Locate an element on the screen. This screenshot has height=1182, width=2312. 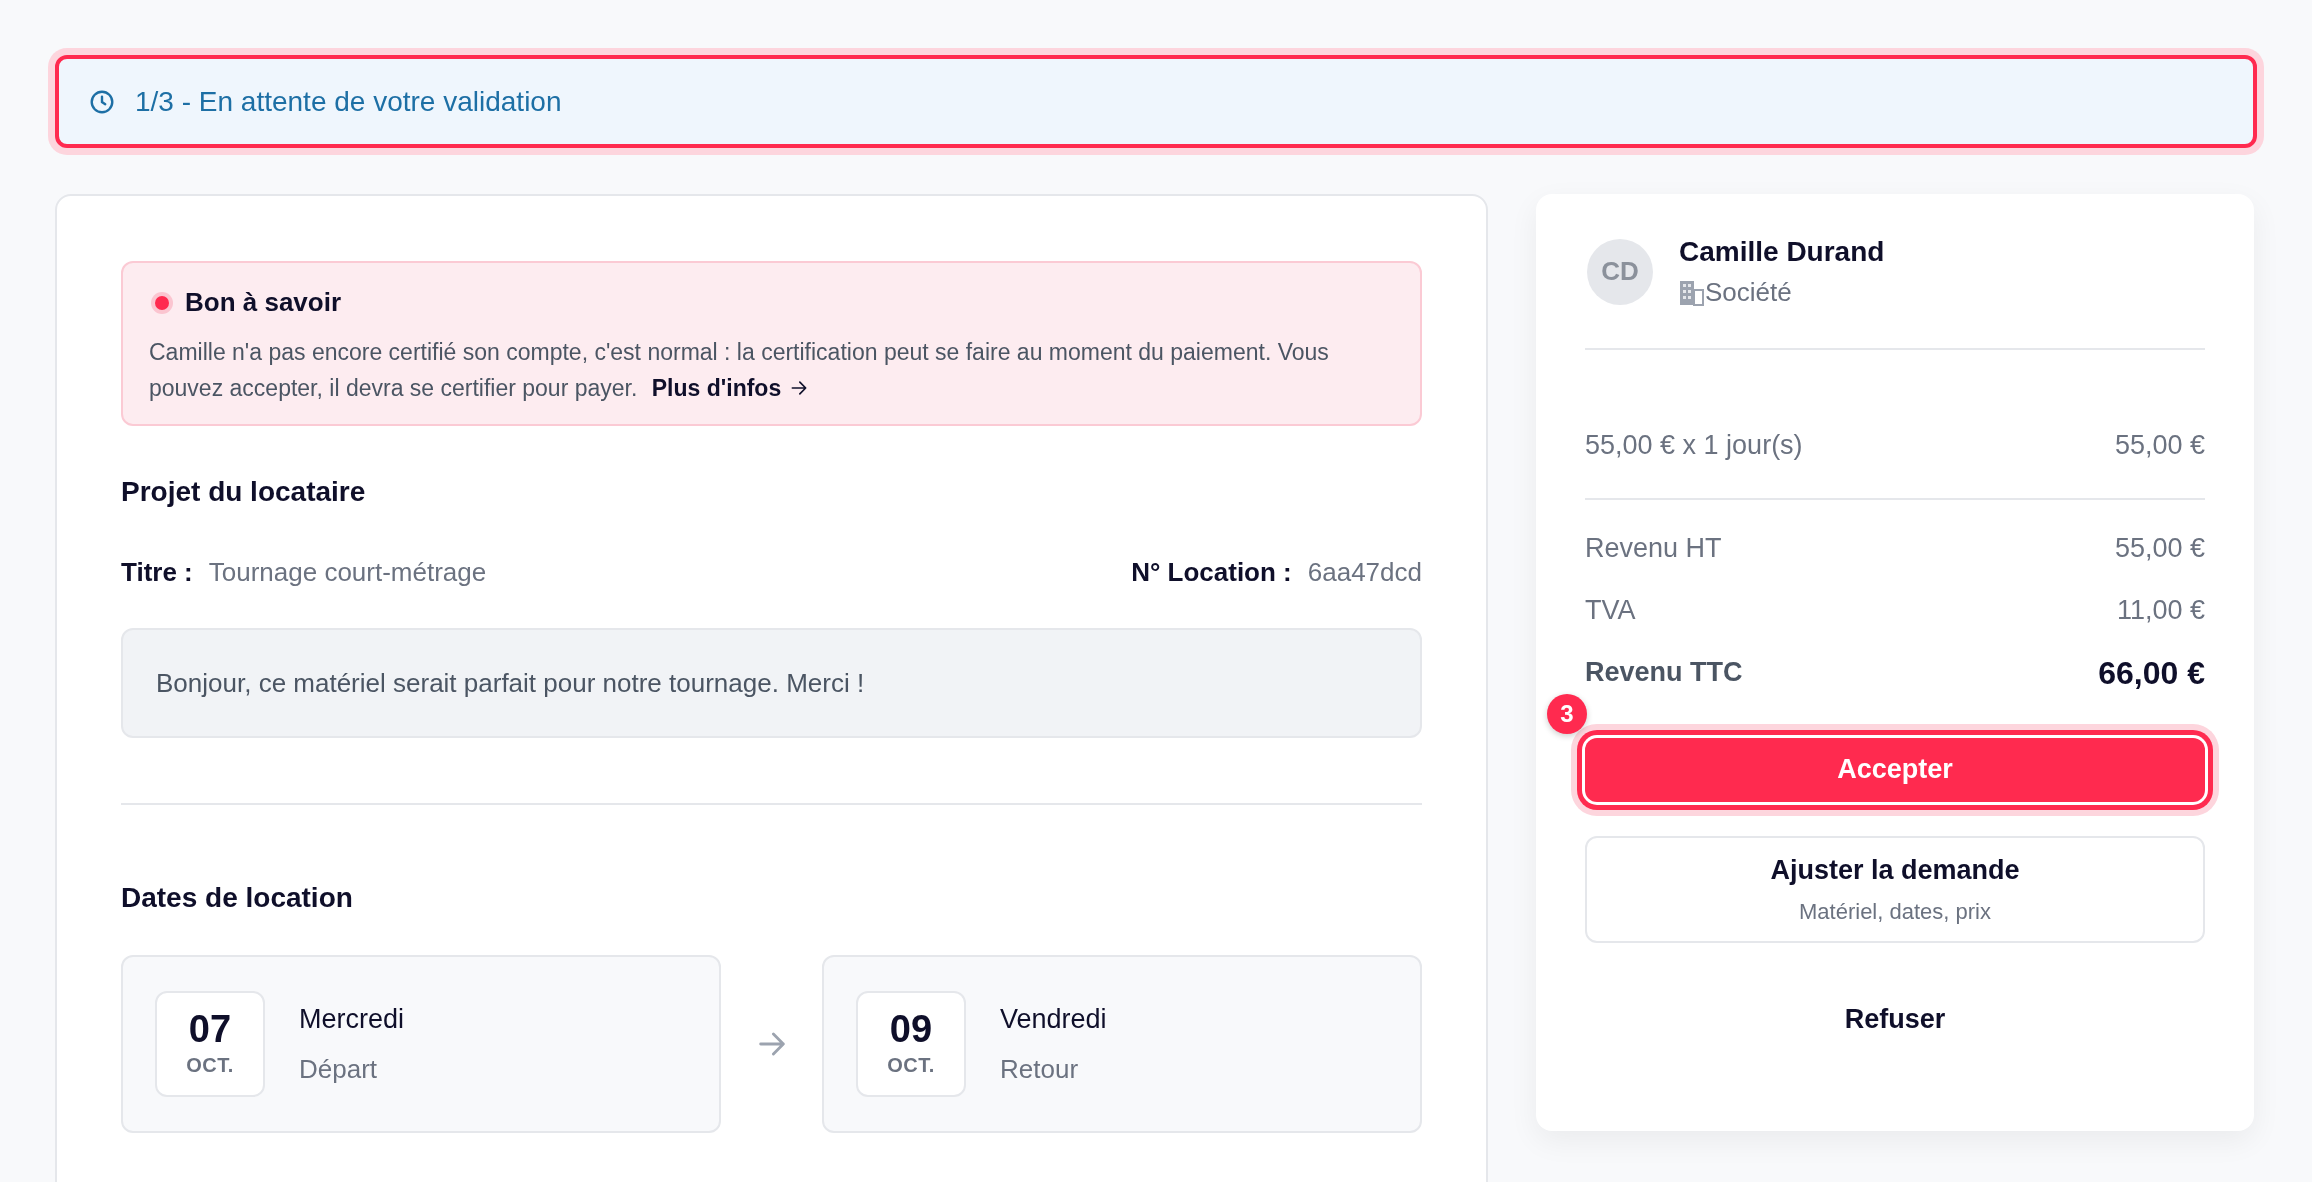
section-heading: Projet du locataire is located at coordinates (244, 492).